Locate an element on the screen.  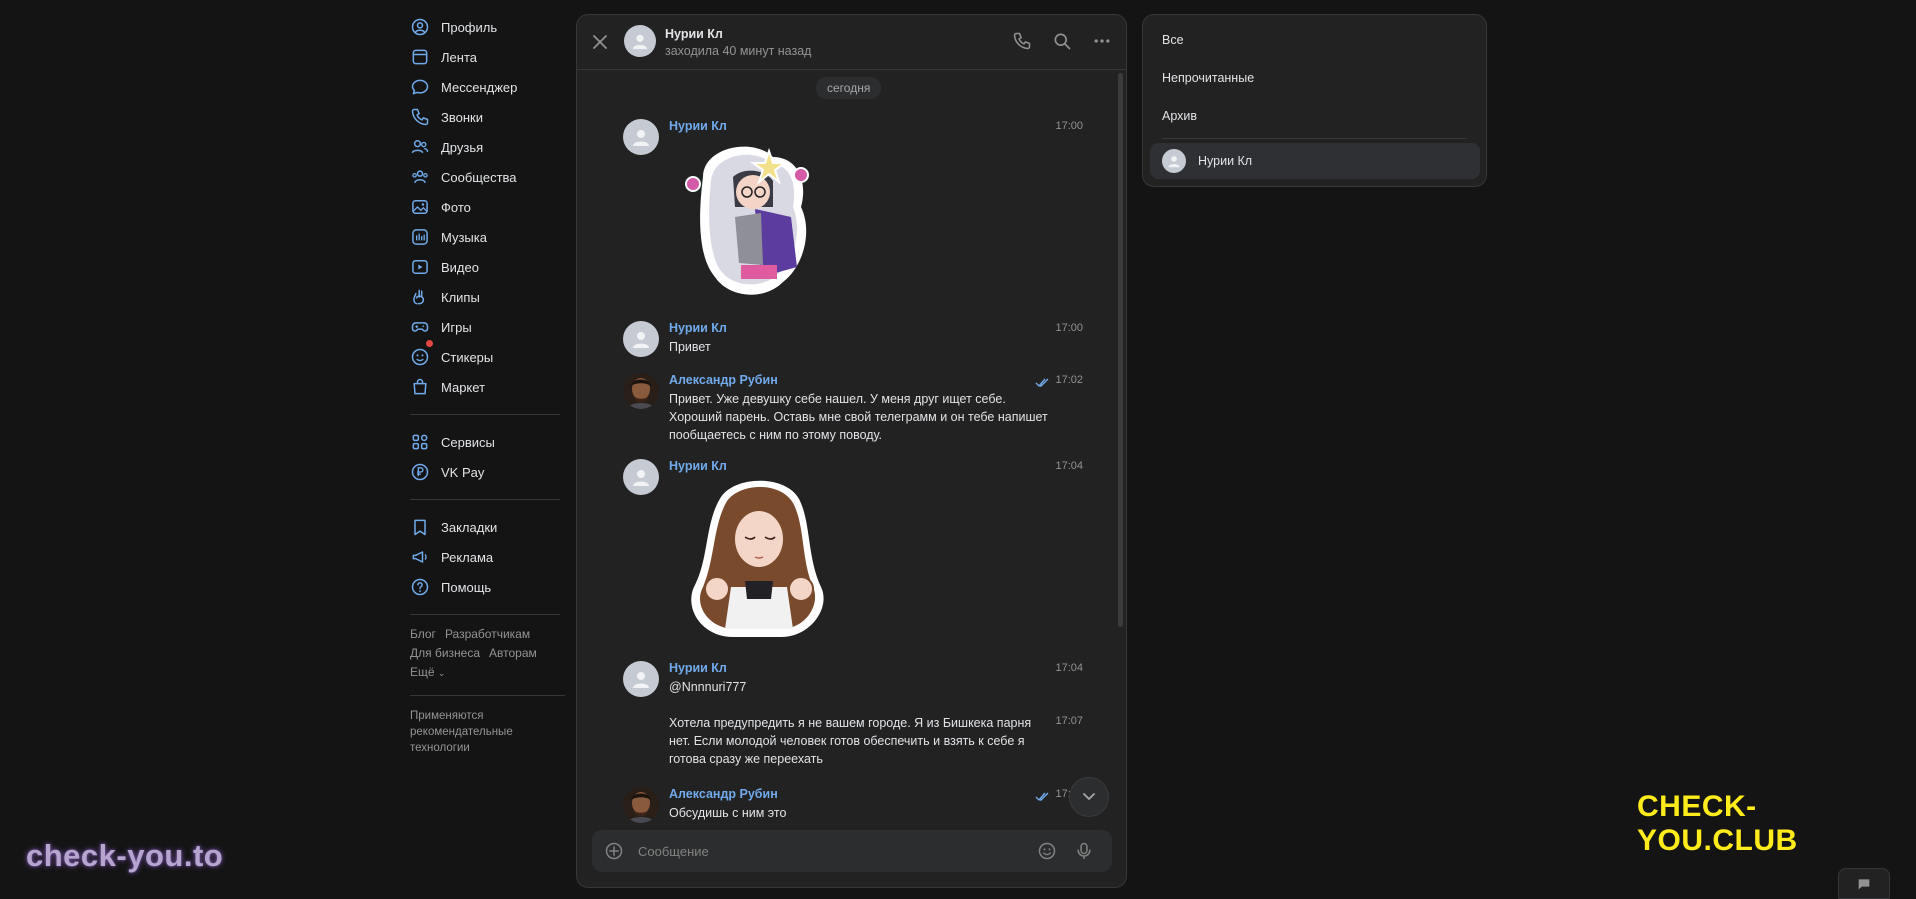
nav-item-help: Помощь is located at coordinates (490, 587).